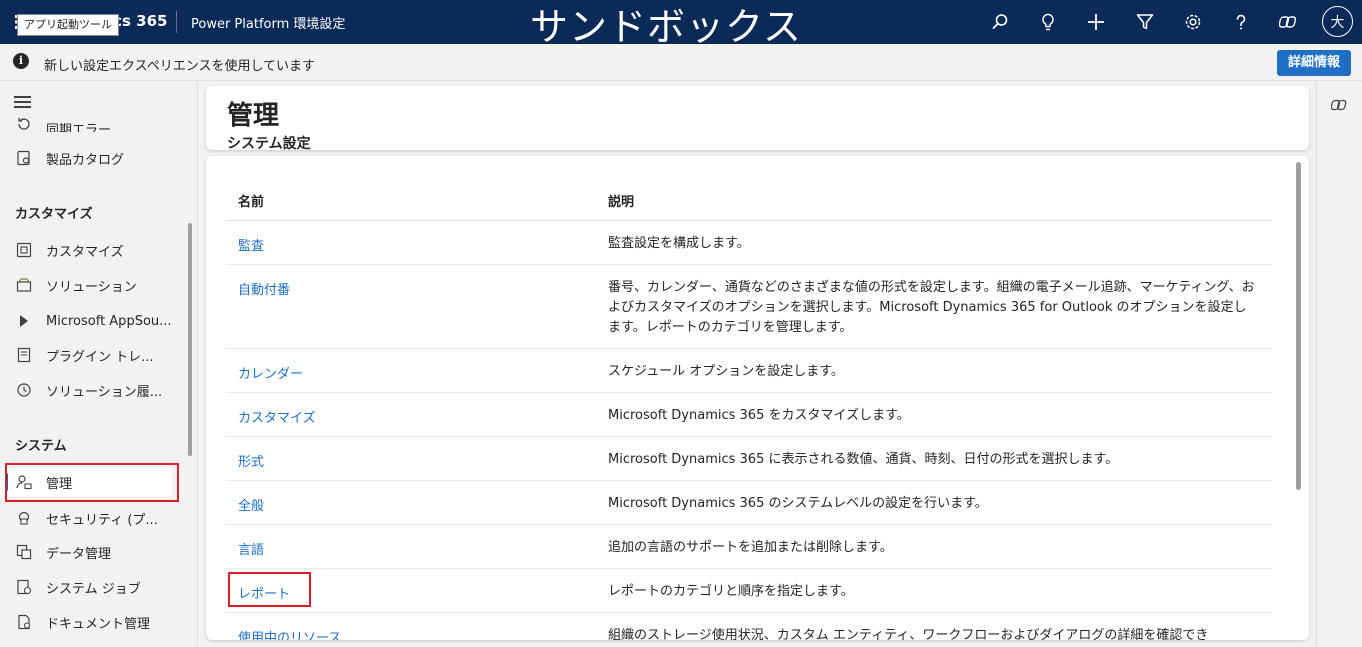 The image size is (1362, 647). What do you see at coordinates (85, 252) in the screenshot?
I see `sidebar-item-label: カスタマイズ` at bounding box center [85, 252].